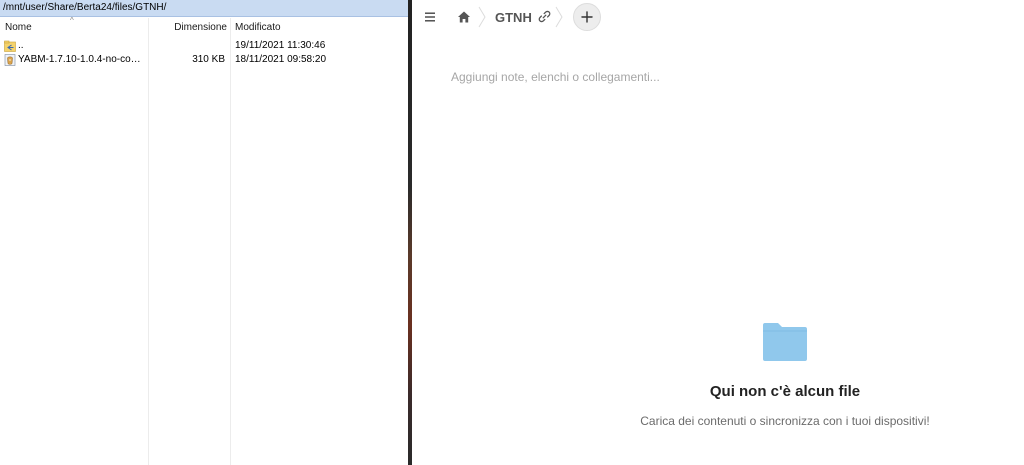  I want to click on current-path: /mnt/user/Share/Berta24/files/GTNH/, so click(85, 7).